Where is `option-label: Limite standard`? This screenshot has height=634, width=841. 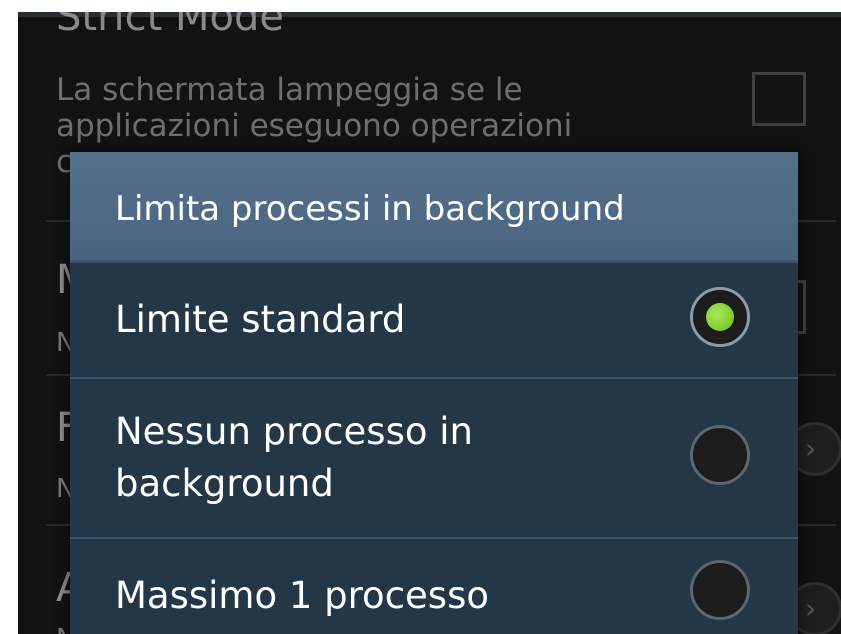 option-label: Limite standard is located at coordinates (260, 319).